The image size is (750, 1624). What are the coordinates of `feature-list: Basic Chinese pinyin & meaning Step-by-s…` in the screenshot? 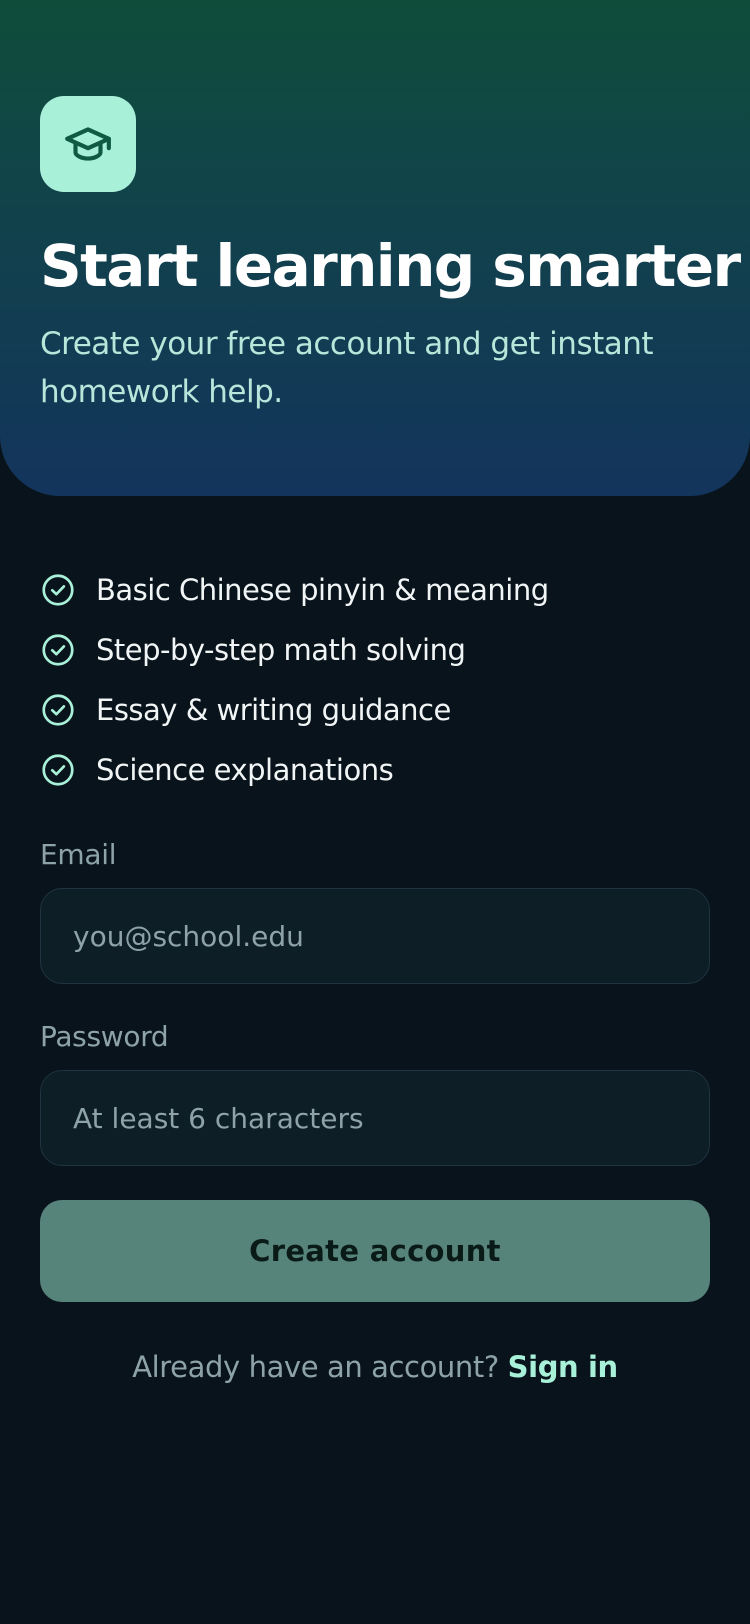 It's located at (294, 680).